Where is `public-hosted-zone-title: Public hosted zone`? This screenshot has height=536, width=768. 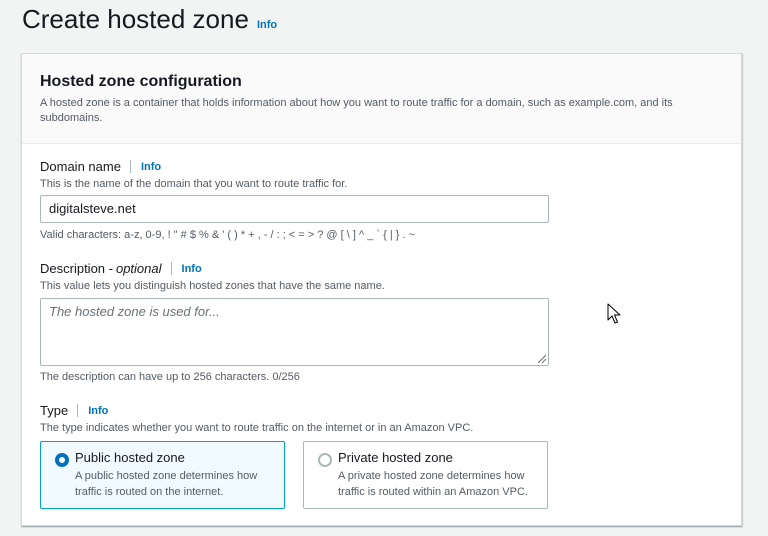 public-hosted-zone-title: Public hosted zone is located at coordinates (130, 457).